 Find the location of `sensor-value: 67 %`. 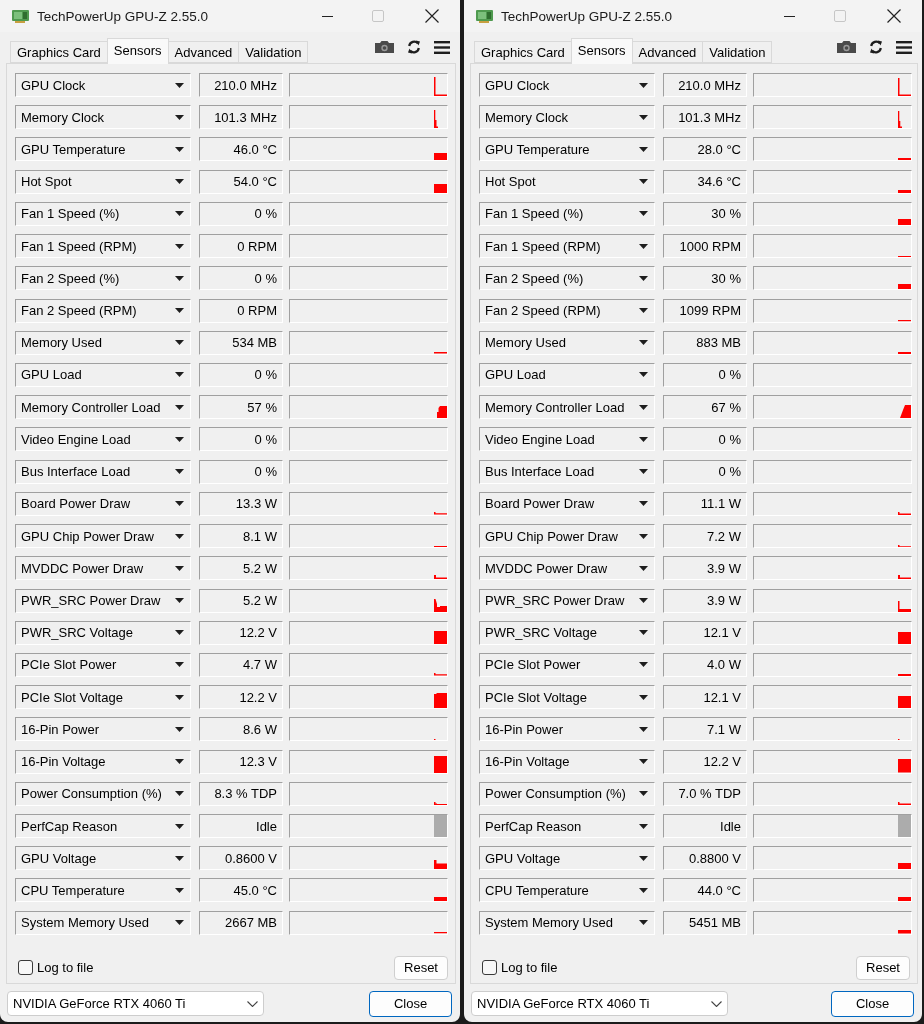

sensor-value: 67 % is located at coordinates (705, 407).